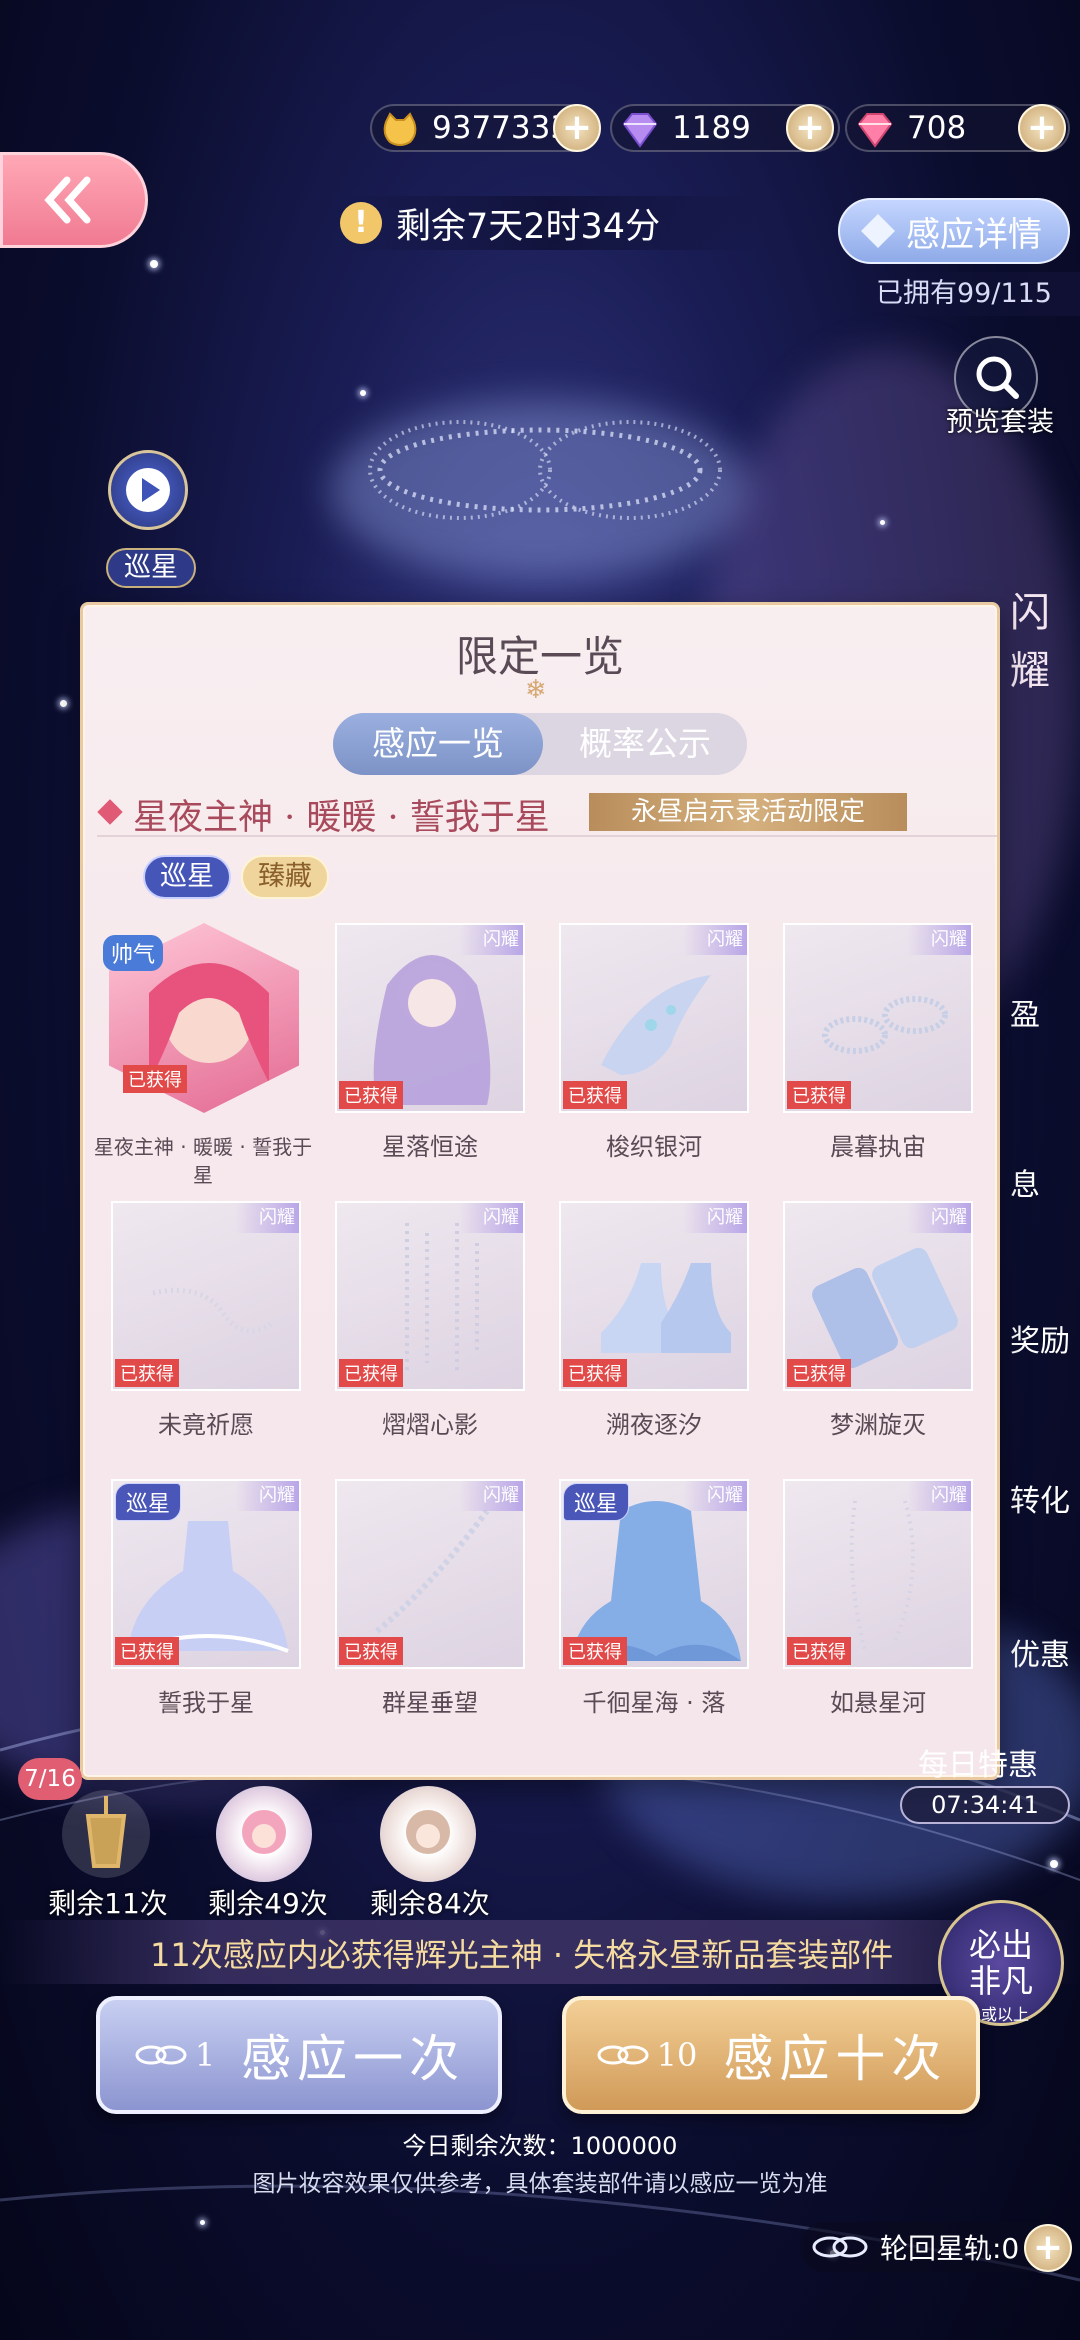  Describe the element at coordinates (430, 1425) in the screenshot. I see `item-name: 熠熠心影` at that location.